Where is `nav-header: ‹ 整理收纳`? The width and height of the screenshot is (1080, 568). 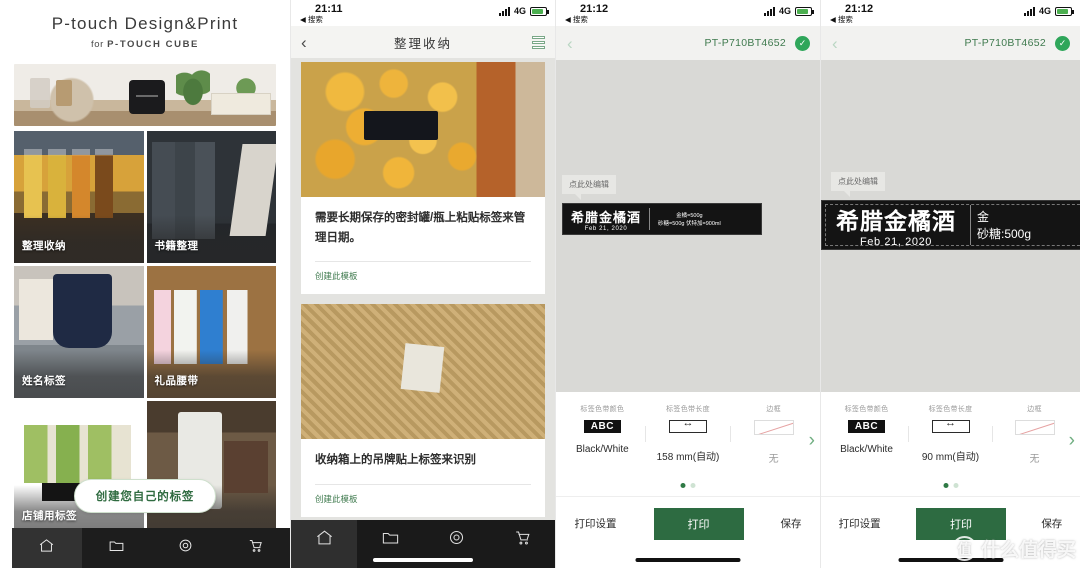 nav-header: ‹ 整理收纳 is located at coordinates (423, 42).